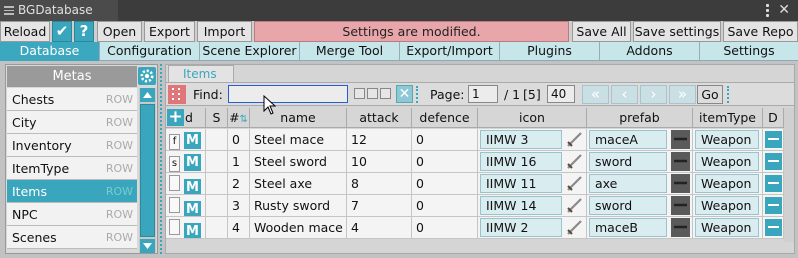 The width and height of the screenshot is (798, 258). What do you see at coordinates (483, 94) in the screenshot?
I see `page-input: 1` at bounding box center [483, 94].